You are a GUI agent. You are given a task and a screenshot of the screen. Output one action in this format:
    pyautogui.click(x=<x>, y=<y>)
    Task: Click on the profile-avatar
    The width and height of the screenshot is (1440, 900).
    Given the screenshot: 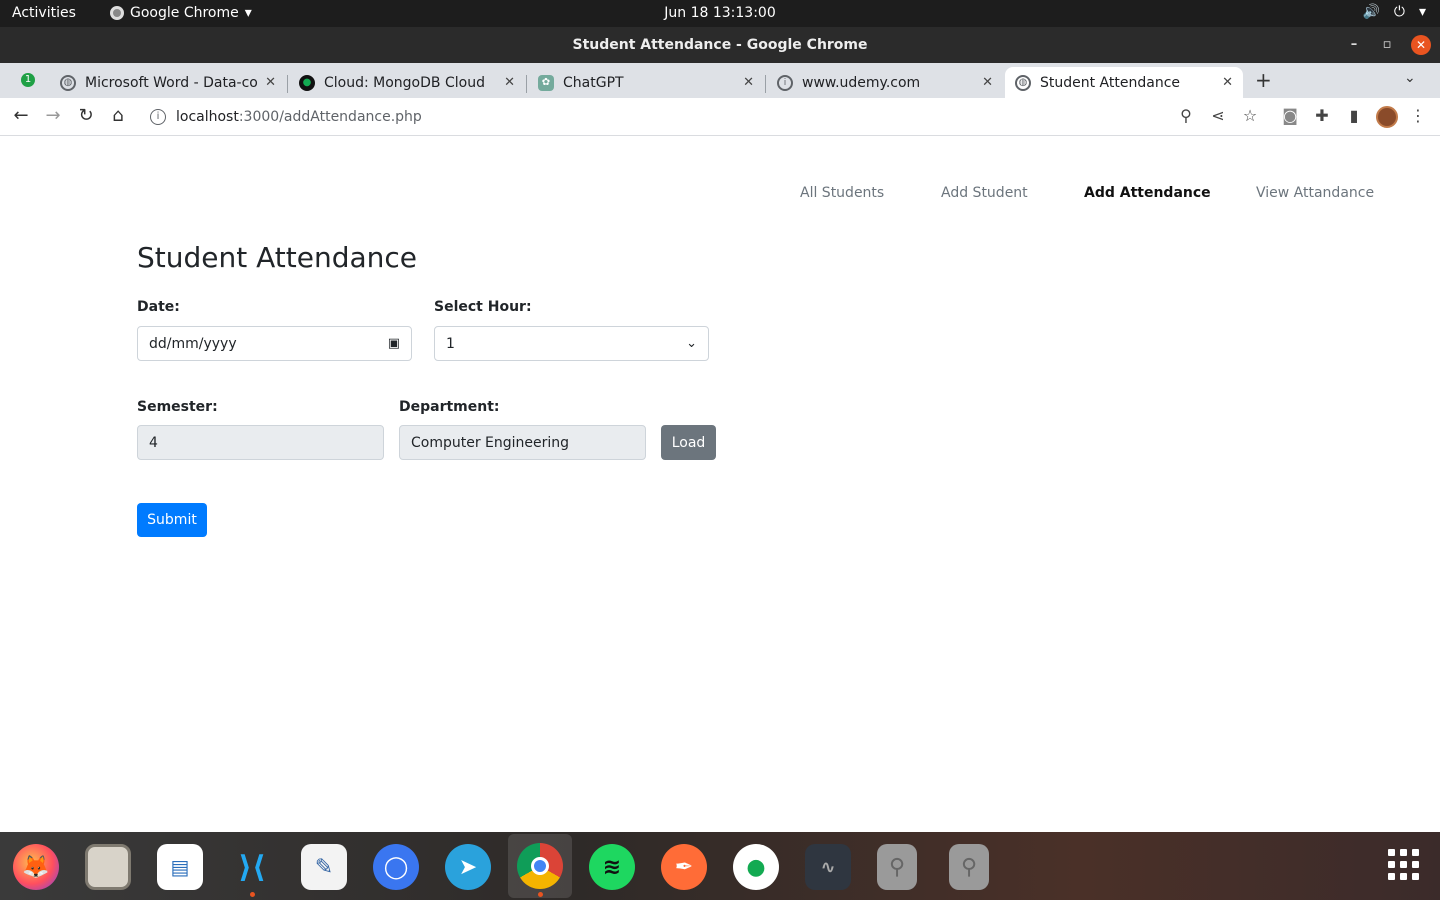 What is the action you would take?
    pyautogui.click(x=1387, y=117)
    